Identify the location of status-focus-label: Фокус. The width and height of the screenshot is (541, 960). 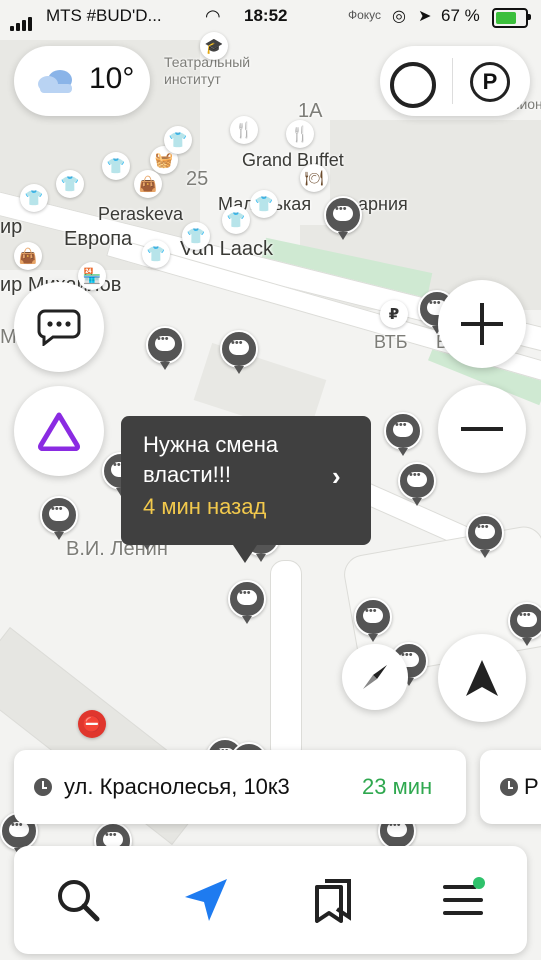
(365, 15).